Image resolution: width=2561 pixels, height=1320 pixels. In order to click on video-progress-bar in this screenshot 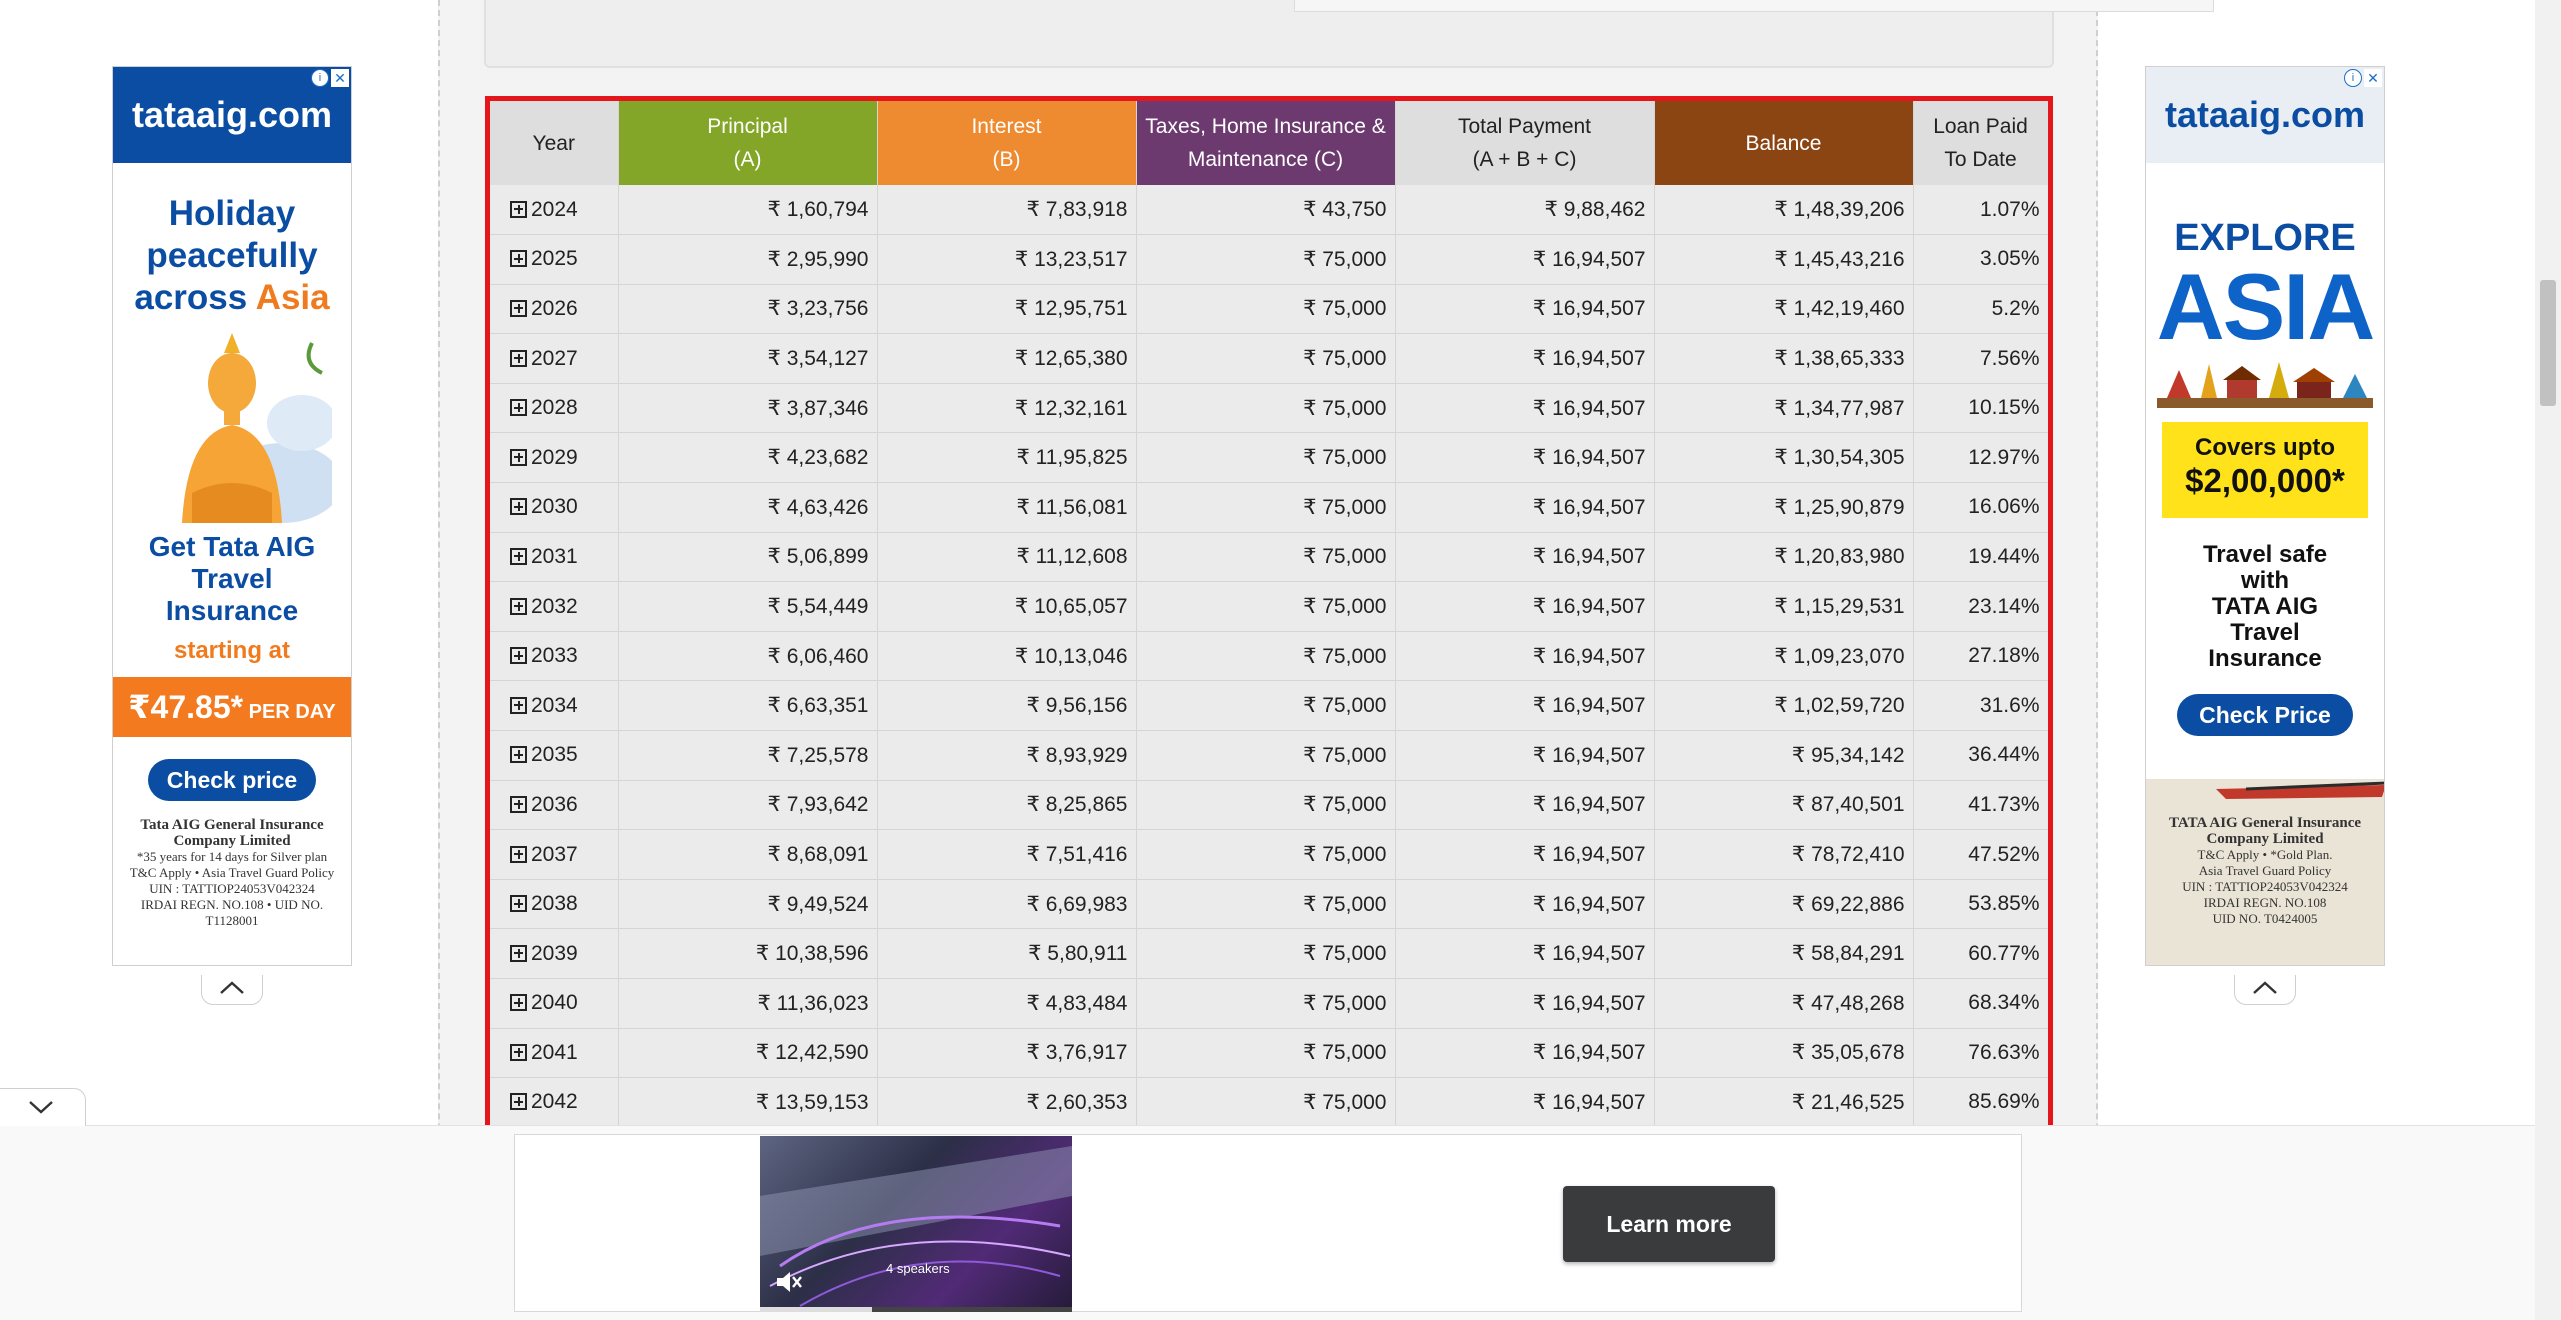, I will do `click(916, 1309)`.